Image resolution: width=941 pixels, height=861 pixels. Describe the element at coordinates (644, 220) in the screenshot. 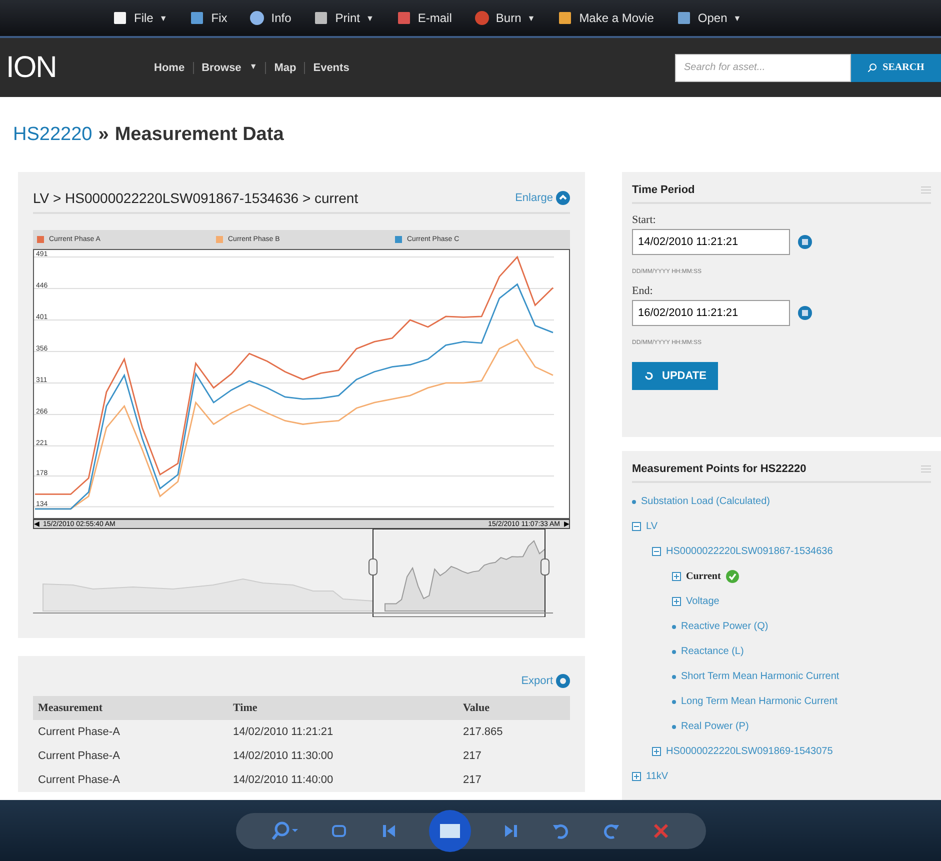

I see `field-label: Start:` at that location.